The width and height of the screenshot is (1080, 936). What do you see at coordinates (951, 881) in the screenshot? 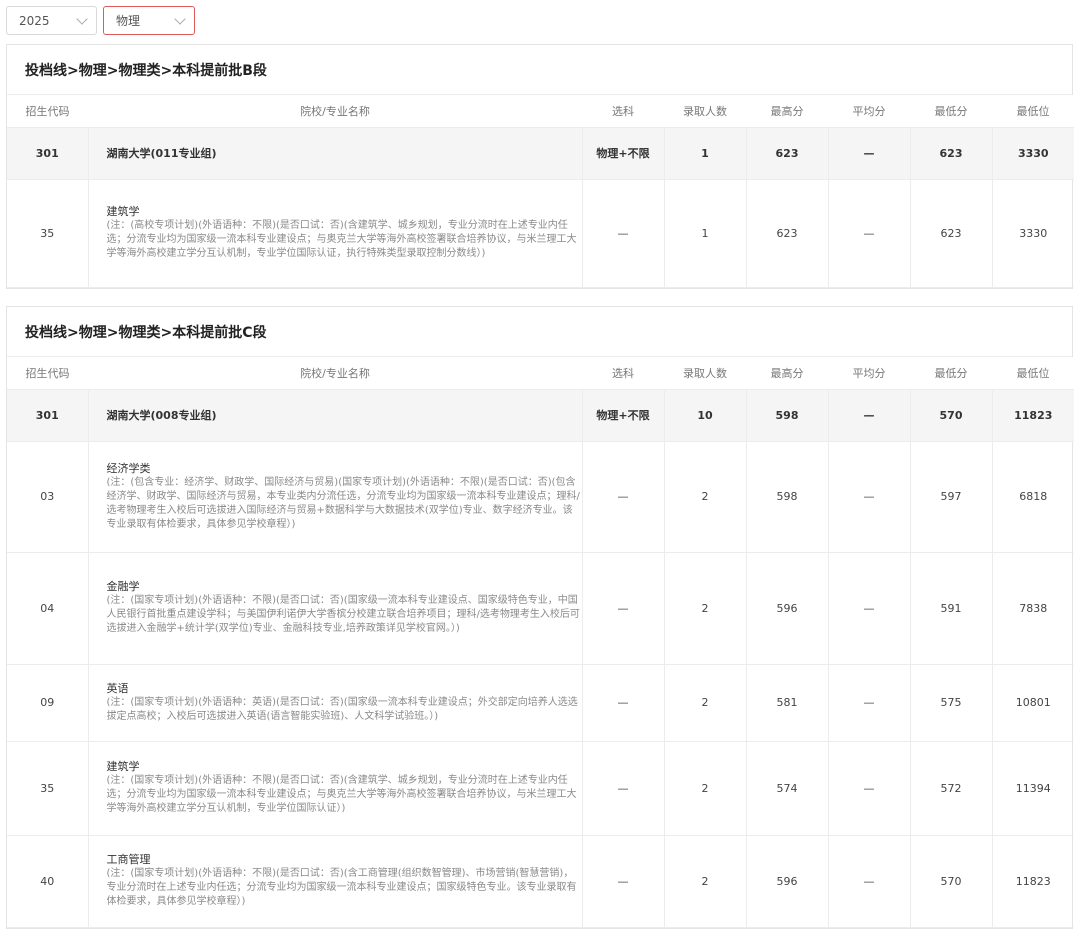
I see `major-min: 570` at bounding box center [951, 881].